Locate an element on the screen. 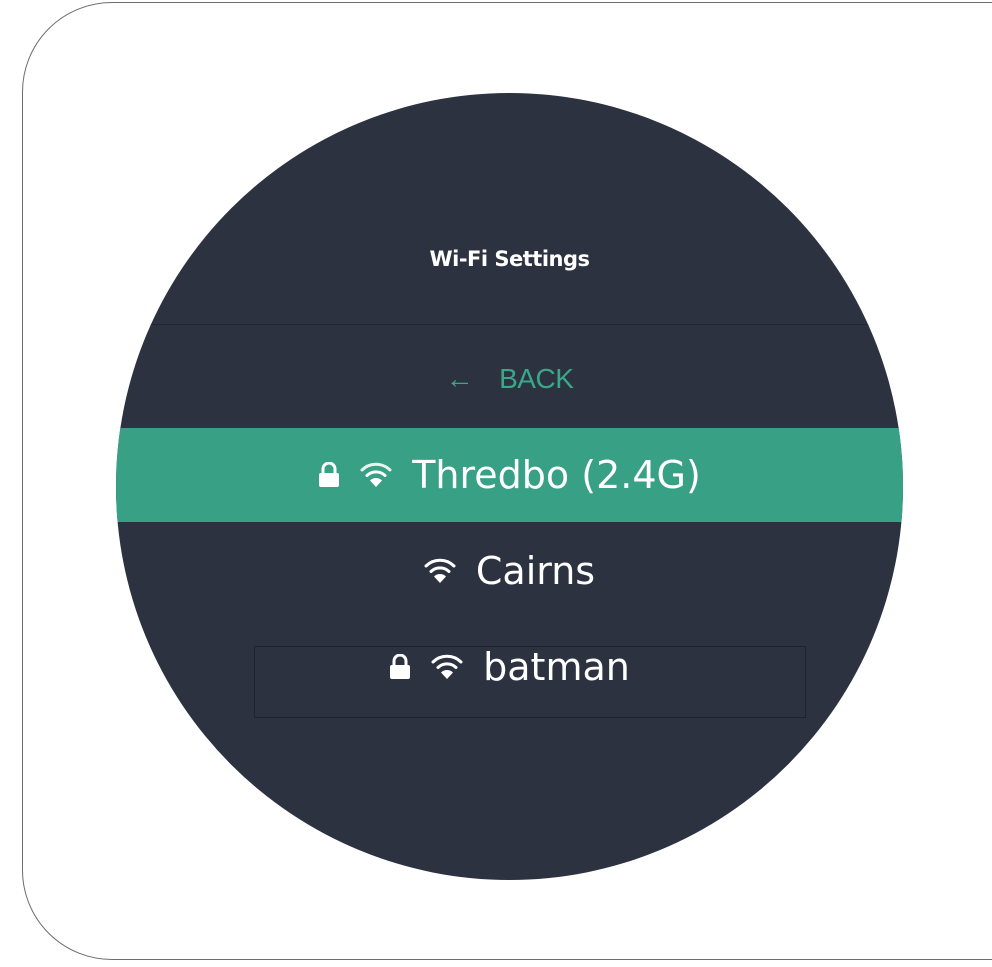 This screenshot has height=967, width=992. back-button: ← BACK is located at coordinates (509, 379).